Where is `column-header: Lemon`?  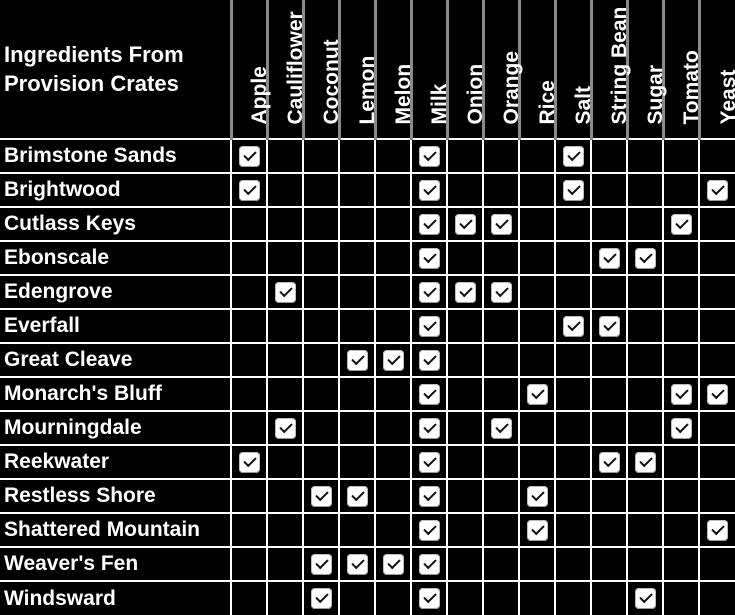
column-header: Lemon is located at coordinates (358, 70).